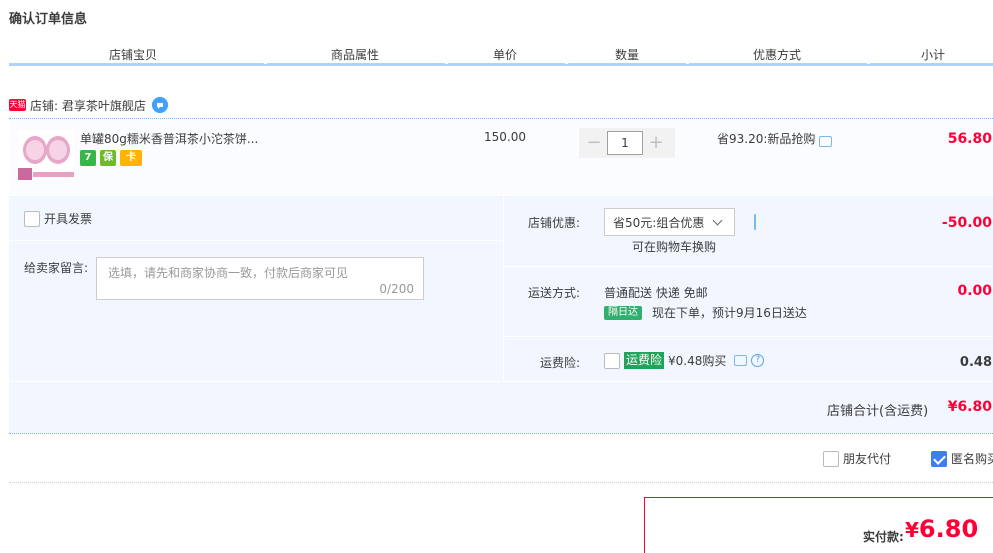 This screenshot has height=553, width=993. What do you see at coordinates (656, 293) in the screenshot?
I see `shipping-method: 普通配送 快递 免邮` at bounding box center [656, 293].